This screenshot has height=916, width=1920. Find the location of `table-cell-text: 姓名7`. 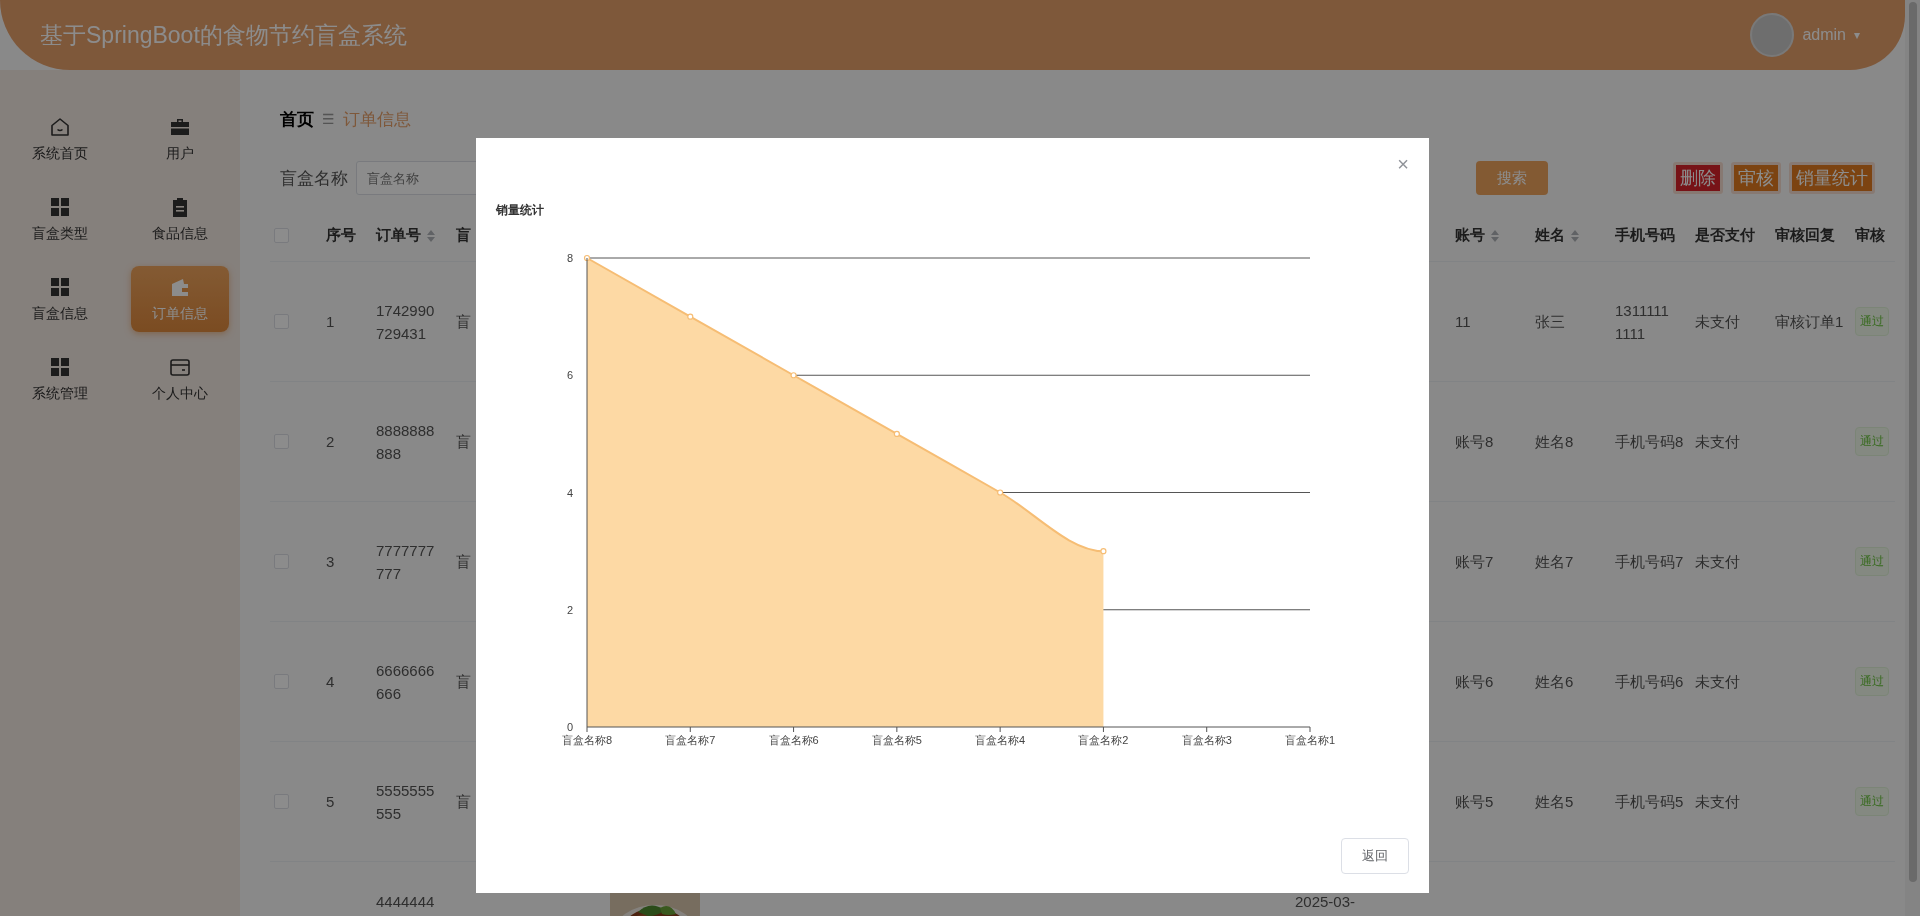

table-cell-text: 姓名7 is located at coordinates (1554, 562).